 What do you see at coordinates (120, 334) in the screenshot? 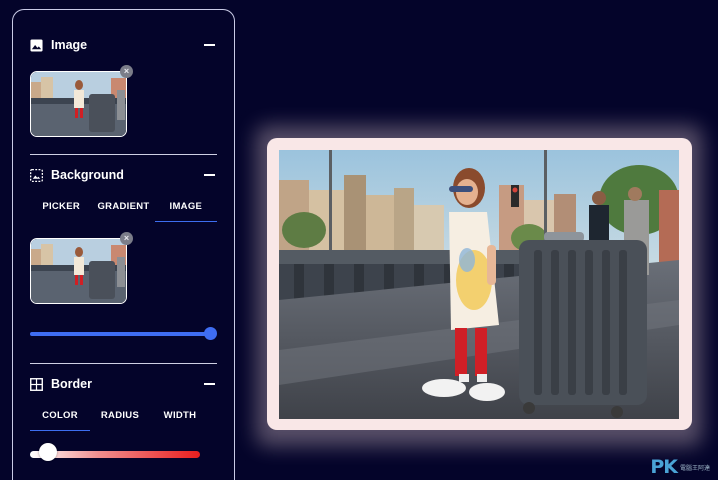
I see `blur-slider-track` at bounding box center [120, 334].